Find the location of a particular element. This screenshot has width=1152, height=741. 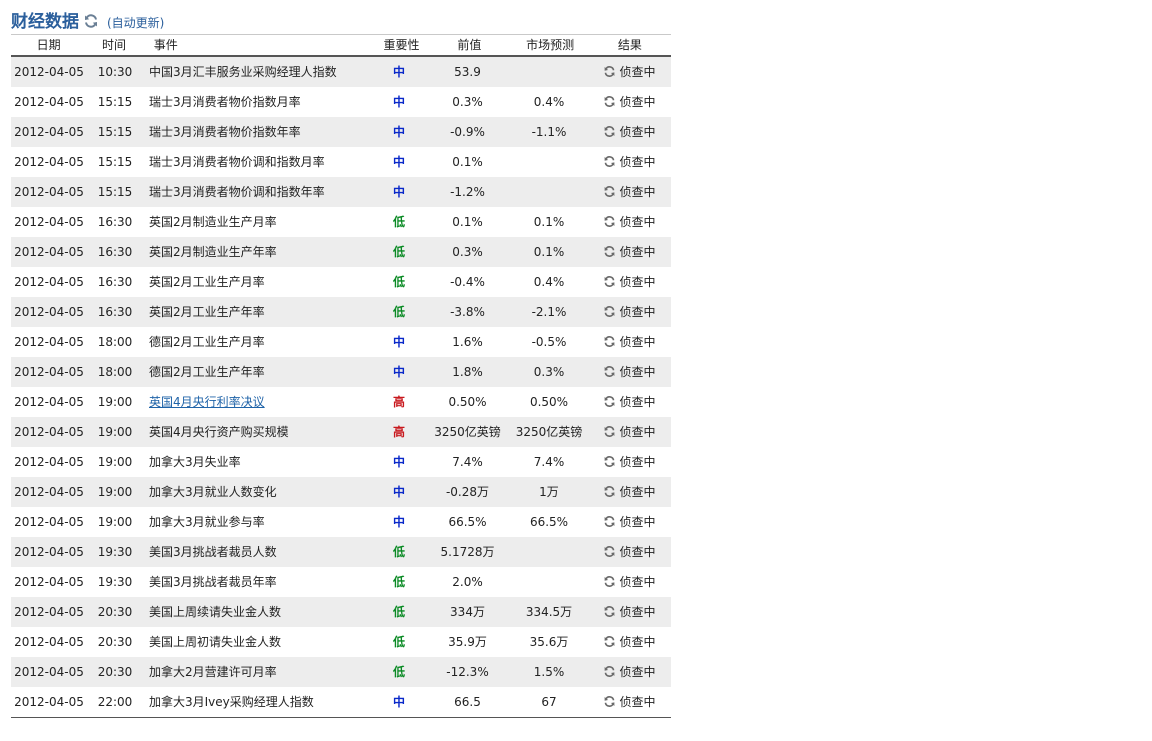

cell-event: 加拿大3月就业参与率 is located at coordinates (258, 522).